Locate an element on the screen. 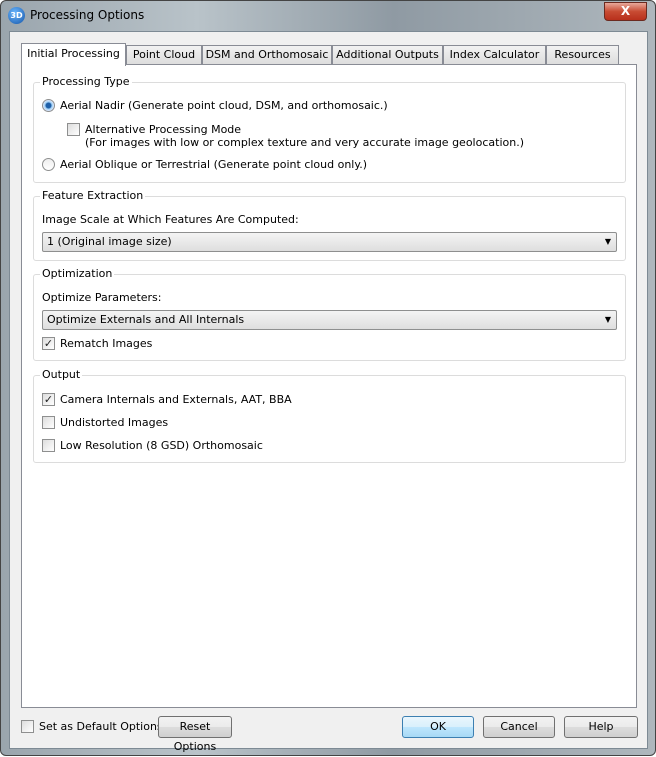  optimization-group: Optimization Optimize Parameters is located at coordinates (329, 314).